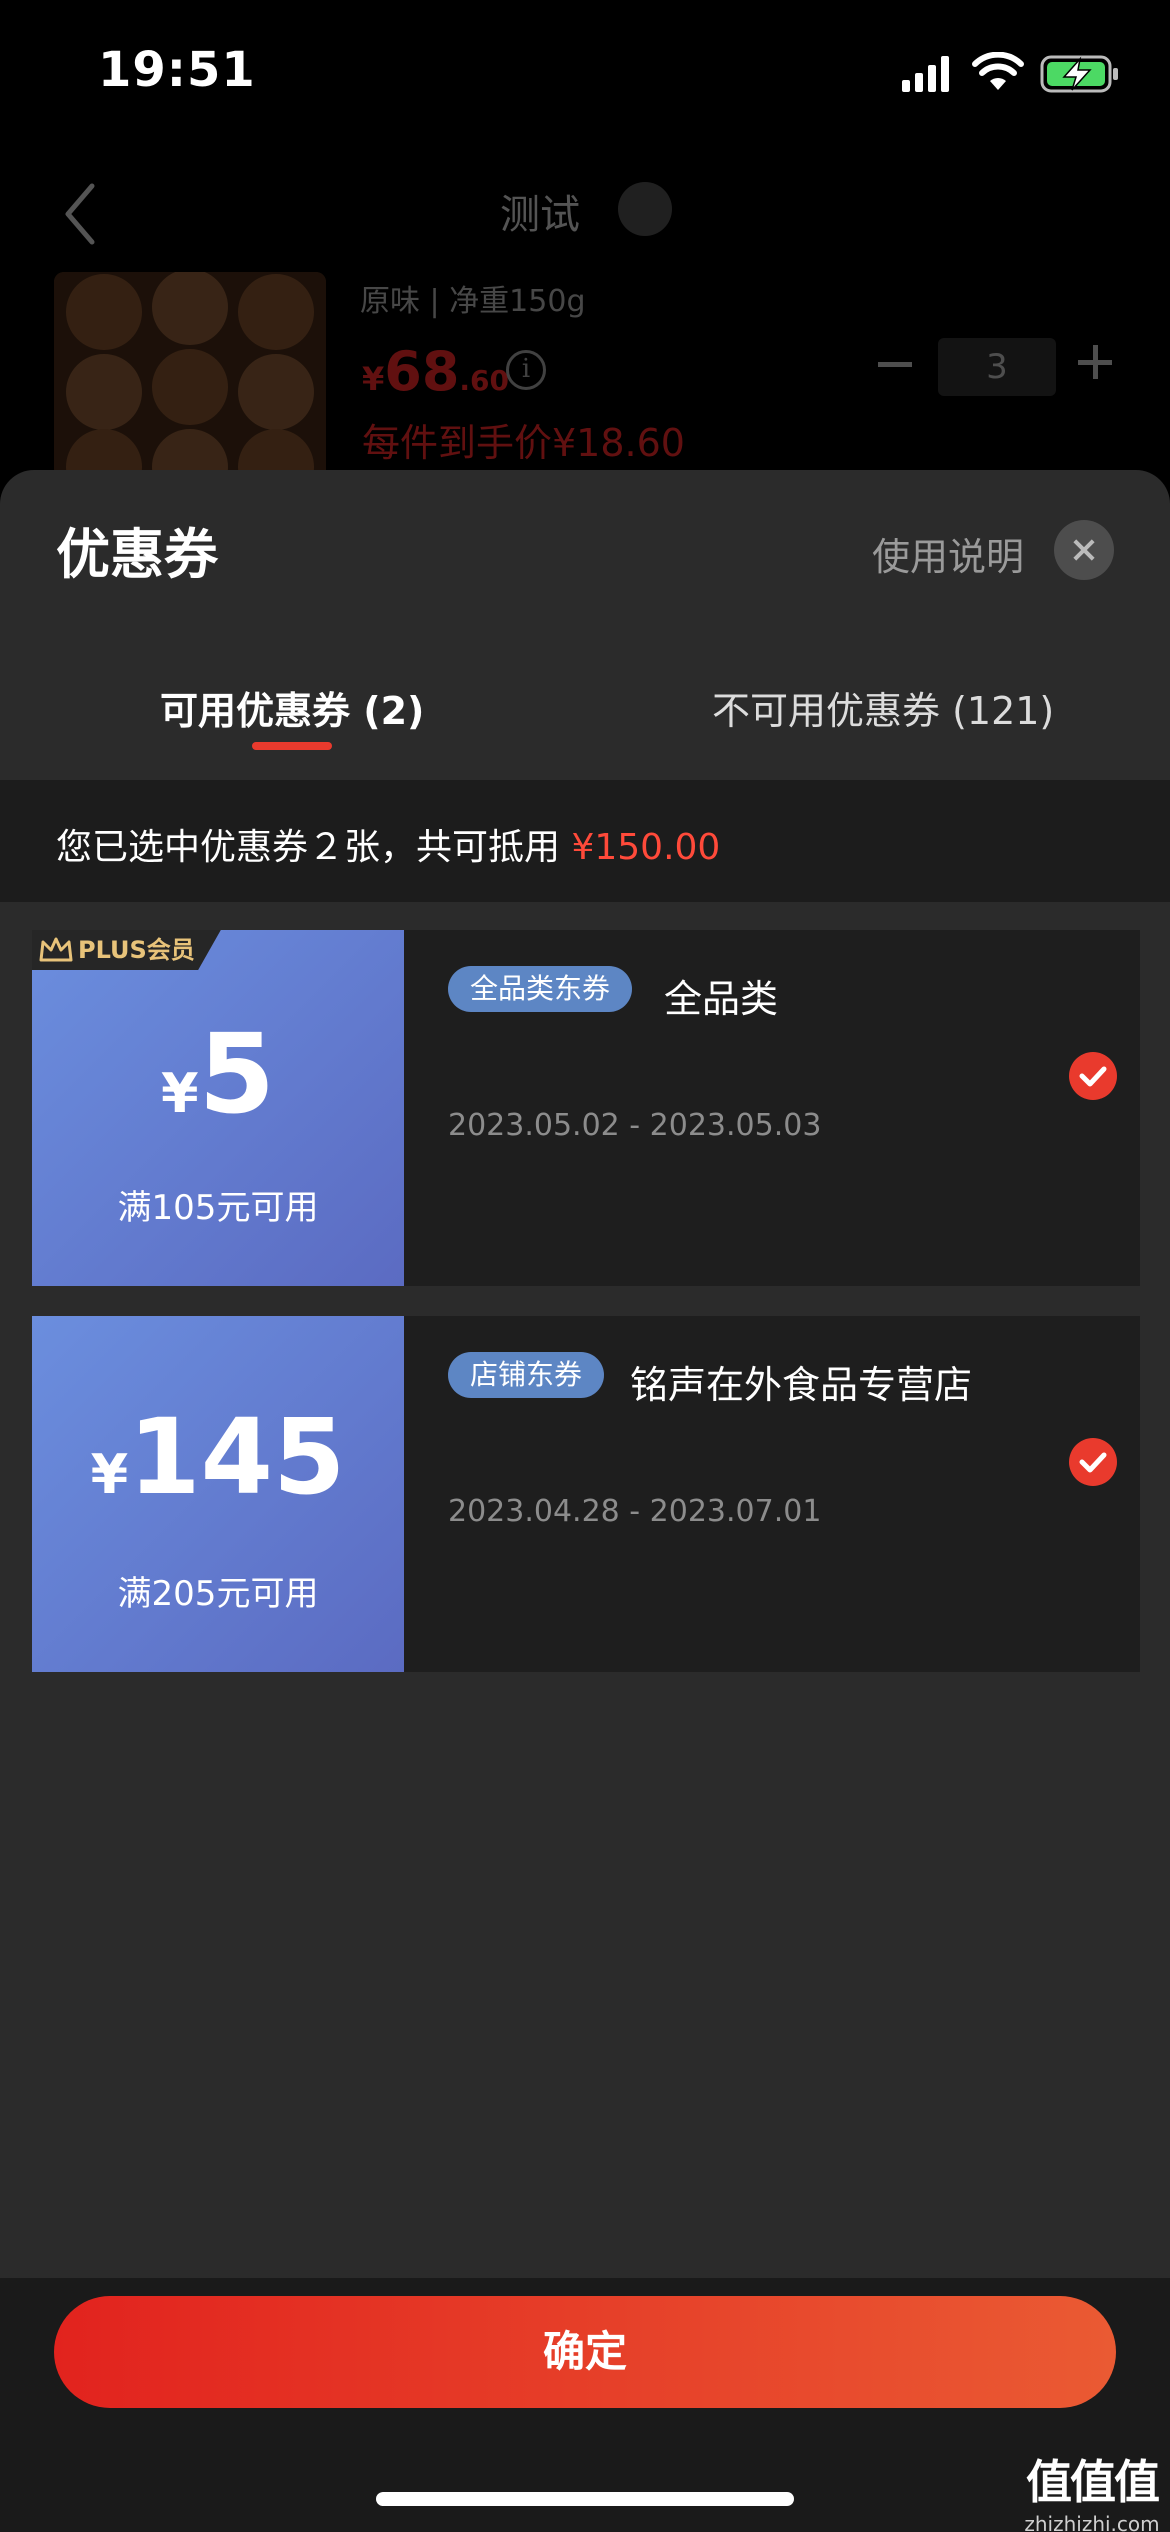 The height and width of the screenshot is (2532, 1170). What do you see at coordinates (645, 209) in the screenshot?
I see `location-icon` at bounding box center [645, 209].